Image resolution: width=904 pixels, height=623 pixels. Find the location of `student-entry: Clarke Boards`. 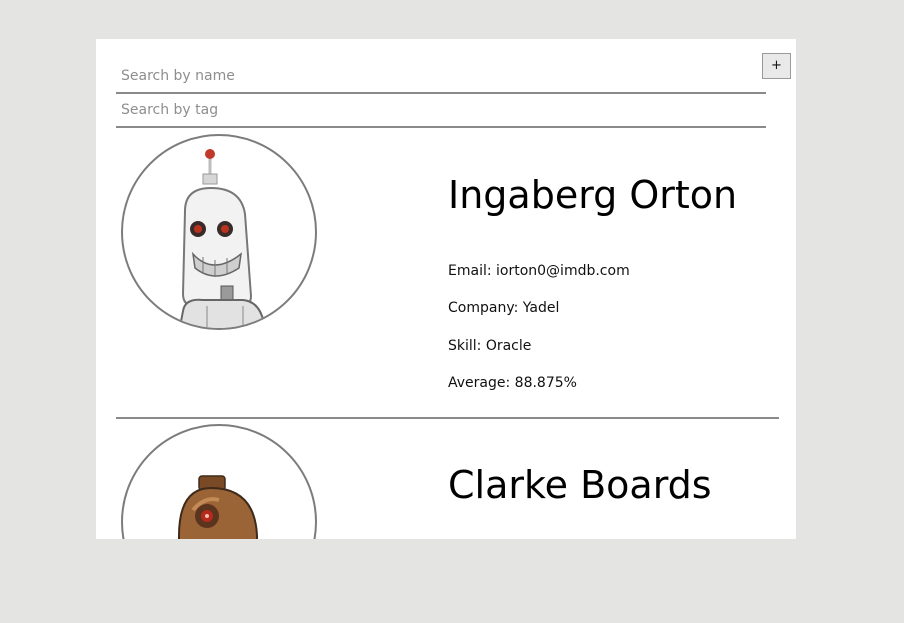

student-entry: Clarke Boards is located at coordinates (447, 481).